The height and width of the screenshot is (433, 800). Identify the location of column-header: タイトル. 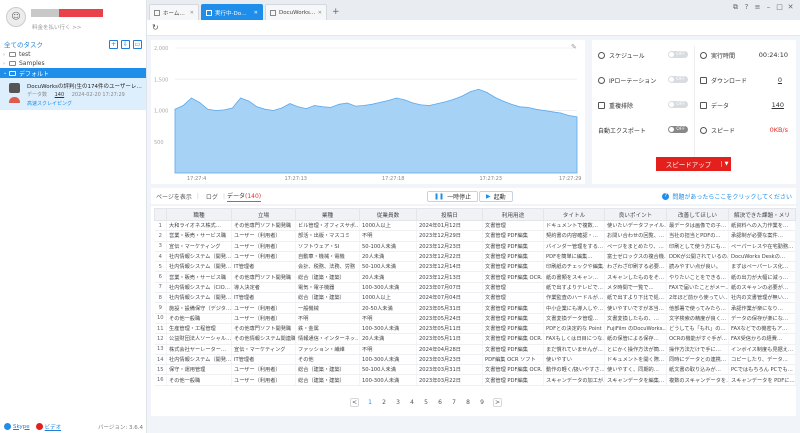
(574, 214).